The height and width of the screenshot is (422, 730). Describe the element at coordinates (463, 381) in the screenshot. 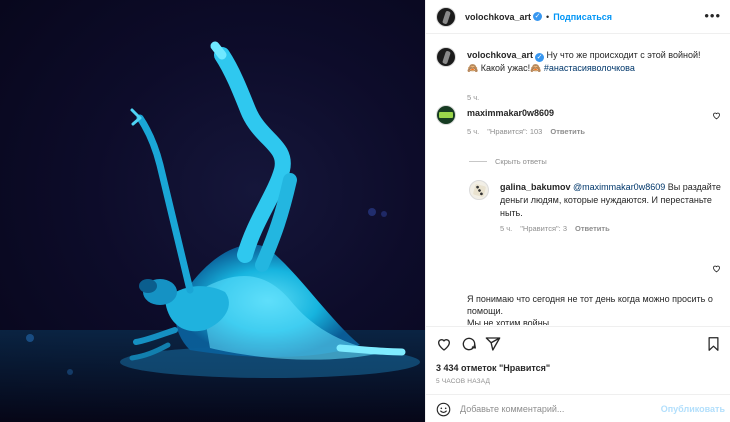

I see `post-timestamp: 5 ЧАСОВ НАЗАД` at that location.